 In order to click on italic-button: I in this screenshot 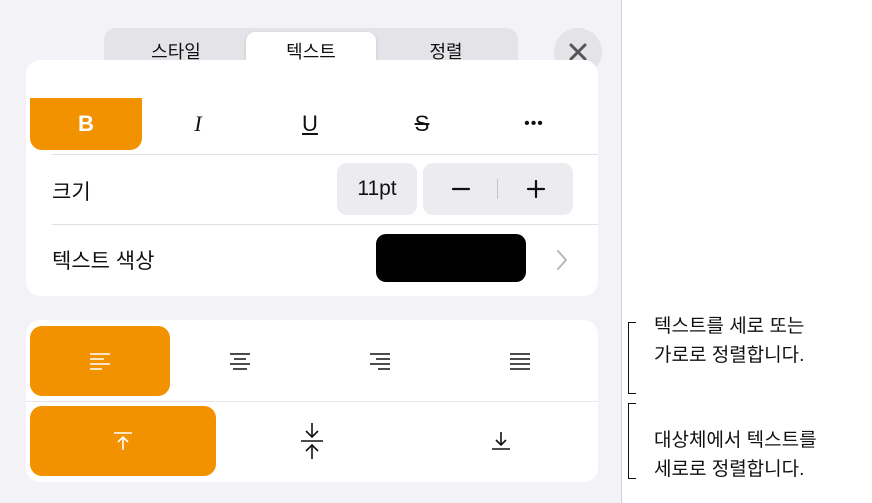, I will do `click(198, 124)`.